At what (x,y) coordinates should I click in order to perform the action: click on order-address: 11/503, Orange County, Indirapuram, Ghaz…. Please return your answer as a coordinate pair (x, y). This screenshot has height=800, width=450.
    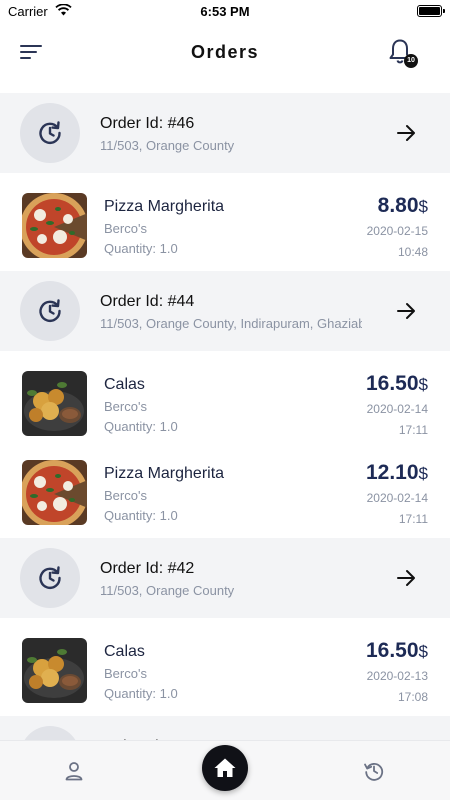
    Looking at the image, I should click on (231, 323).